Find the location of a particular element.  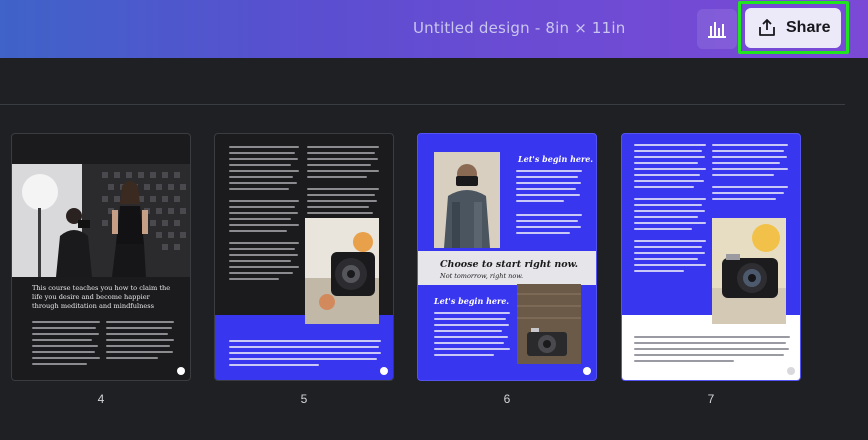

page-number: 4 is located at coordinates (101, 399).